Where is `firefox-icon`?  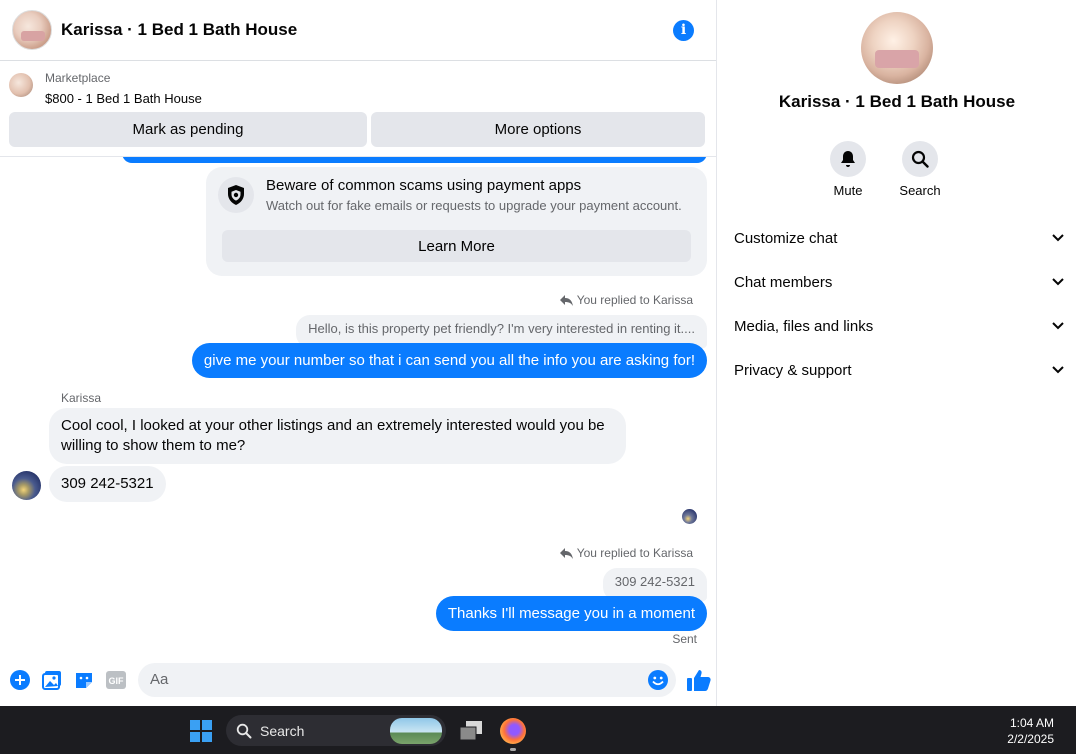
firefox-icon is located at coordinates (513, 731).